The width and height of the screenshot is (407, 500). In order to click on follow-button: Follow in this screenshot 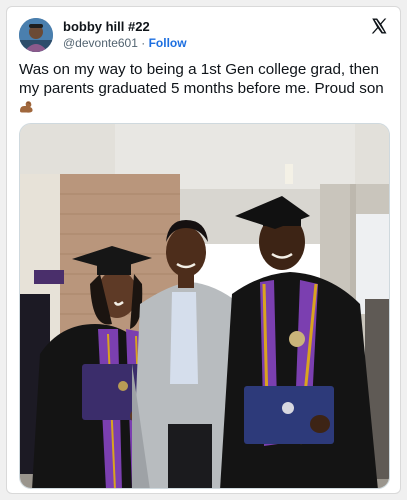, I will do `click(168, 43)`.